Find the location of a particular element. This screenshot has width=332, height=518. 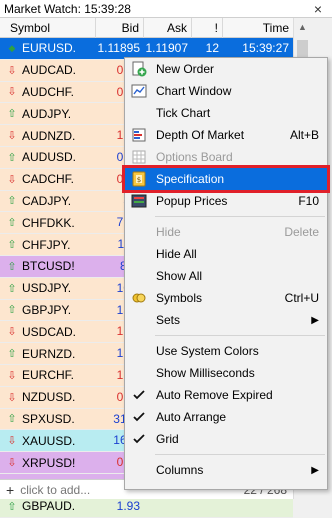

symbol-cell: ⇧ AUDUSD. is located at coordinates (48, 157).